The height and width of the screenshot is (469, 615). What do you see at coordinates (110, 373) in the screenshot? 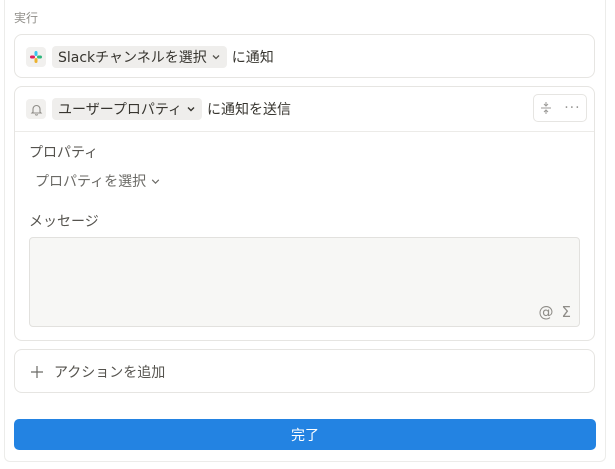
I see `add-action-label: アクションを追加` at bounding box center [110, 373].